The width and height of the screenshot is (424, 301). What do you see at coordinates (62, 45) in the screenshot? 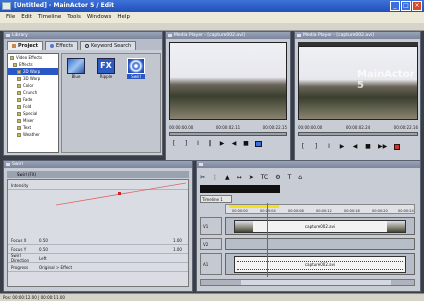
I see `tab-effects: Effects` at bounding box center [62, 45].